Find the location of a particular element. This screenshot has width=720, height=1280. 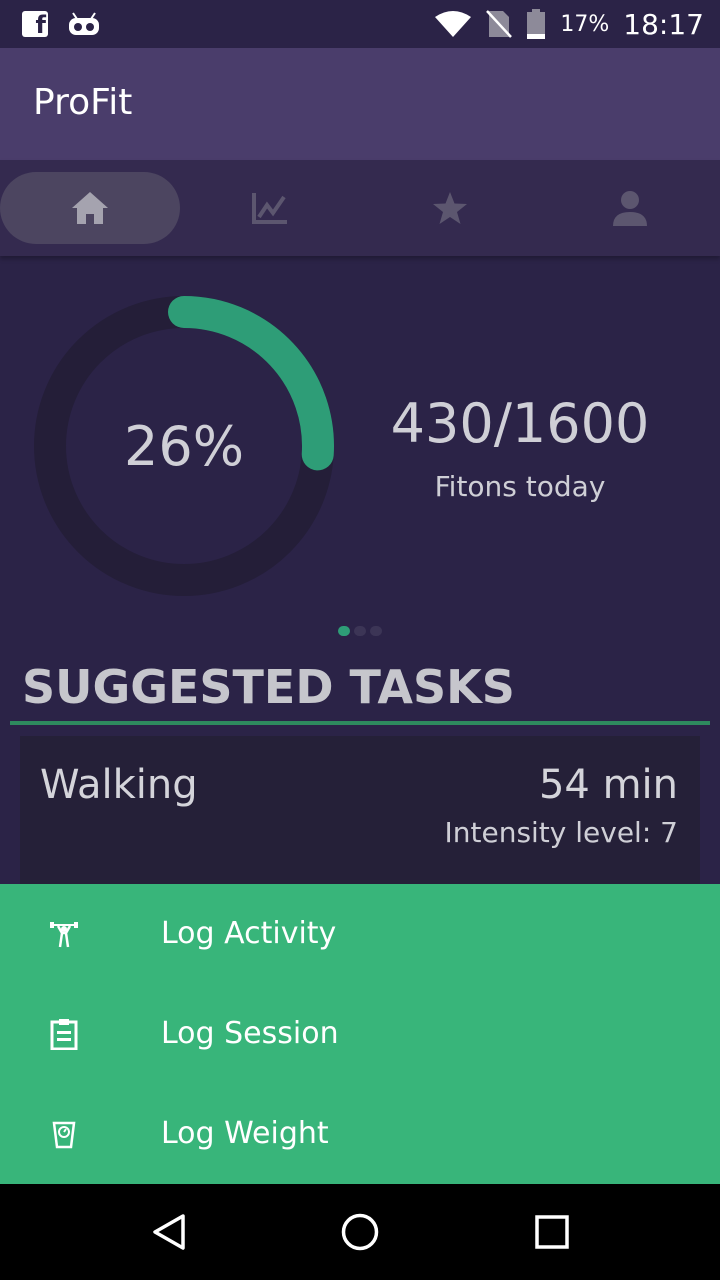

progress-percent: 26% is located at coordinates (184, 446).